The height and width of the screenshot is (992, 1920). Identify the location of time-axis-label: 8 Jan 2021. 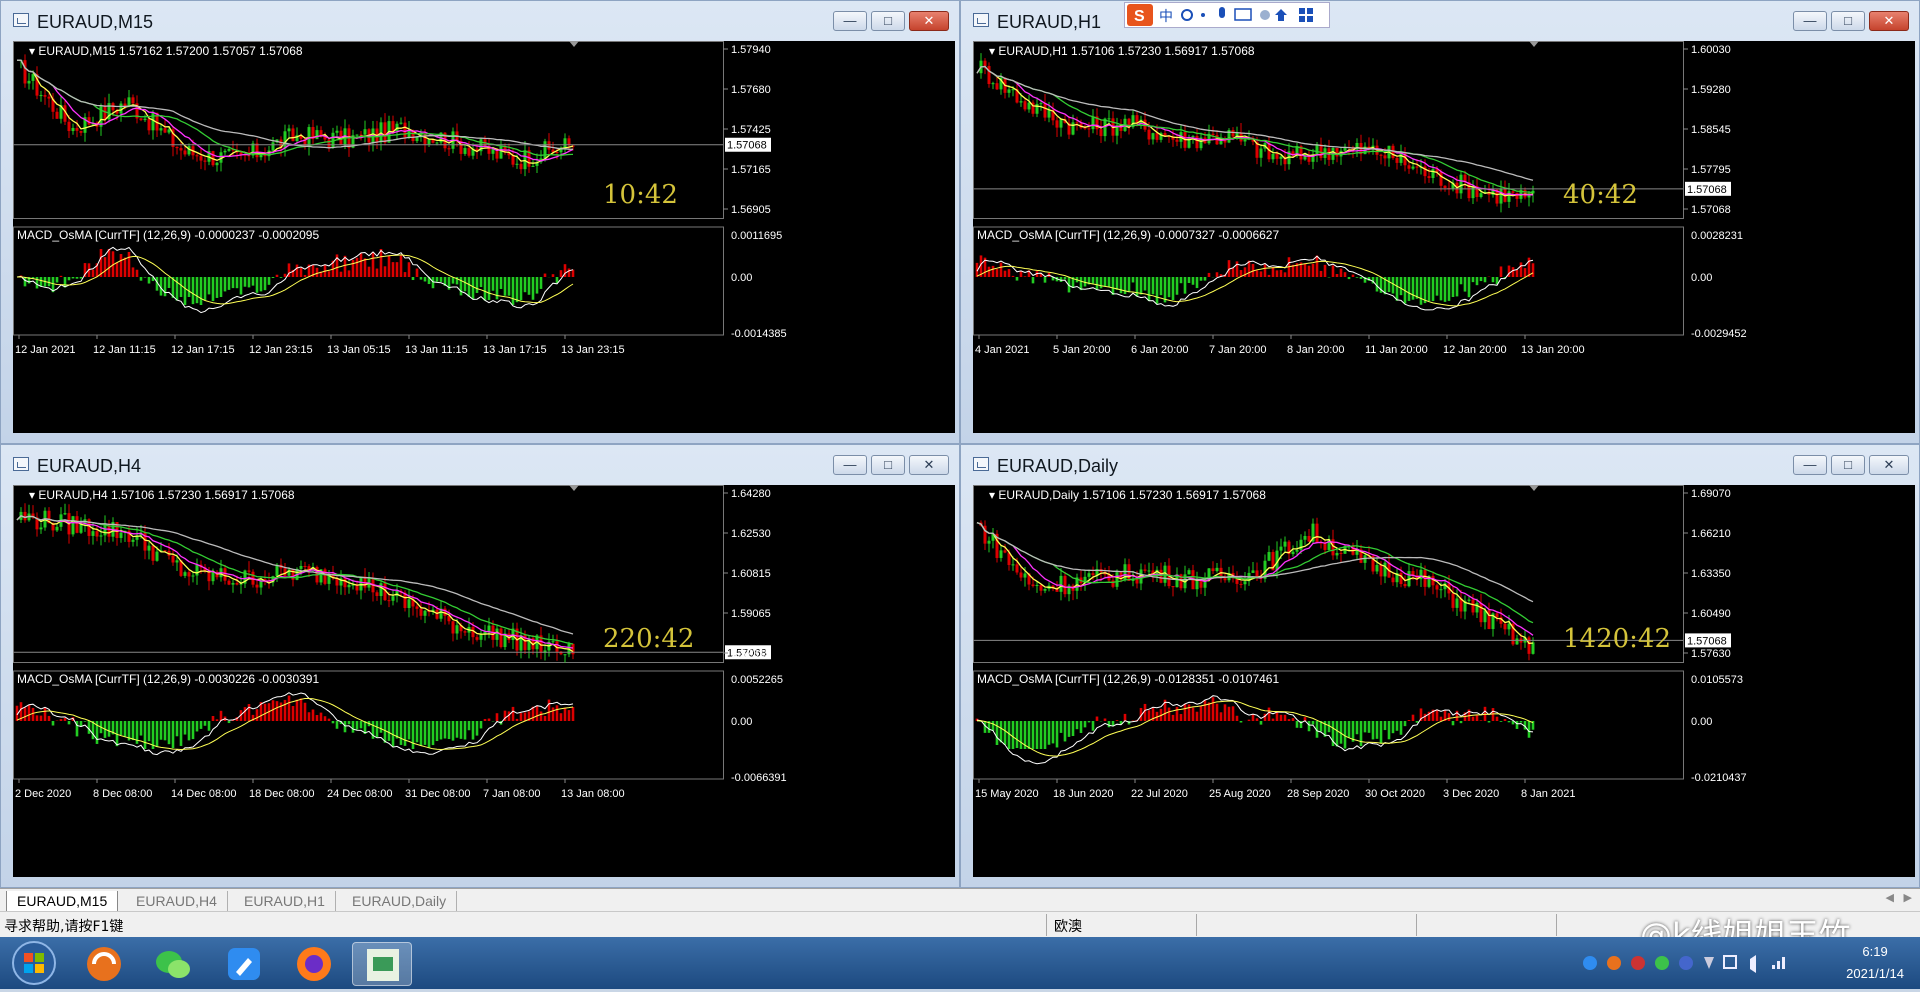
(1548, 794).